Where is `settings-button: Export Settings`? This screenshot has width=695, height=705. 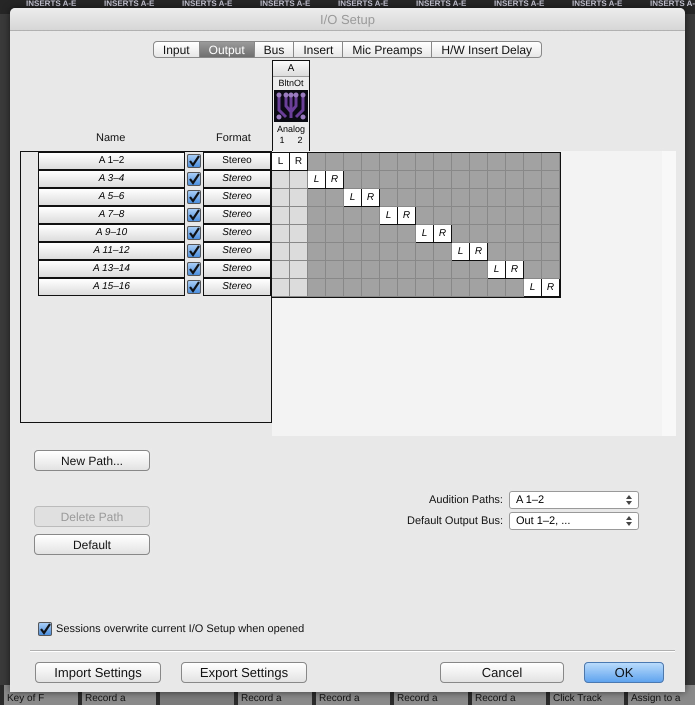 settings-button: Export Settings is located at coordinates (244, 672).